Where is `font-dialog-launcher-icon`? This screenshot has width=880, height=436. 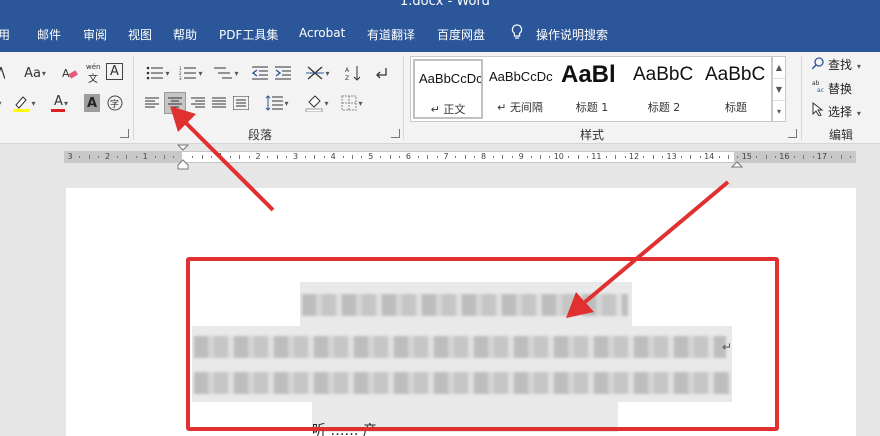
font-dialog-launcher-icon is located at coordinates (124, 133).